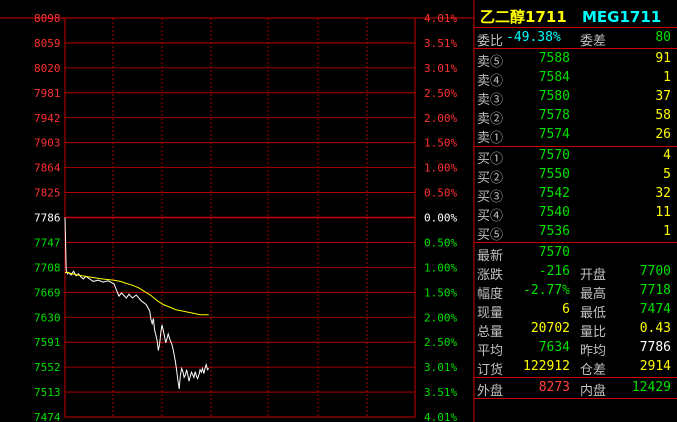  What do you see at coordinates (593, 391) in the screenshot?
I see `inner-label: 内盘` at bounding box center [593, 391].